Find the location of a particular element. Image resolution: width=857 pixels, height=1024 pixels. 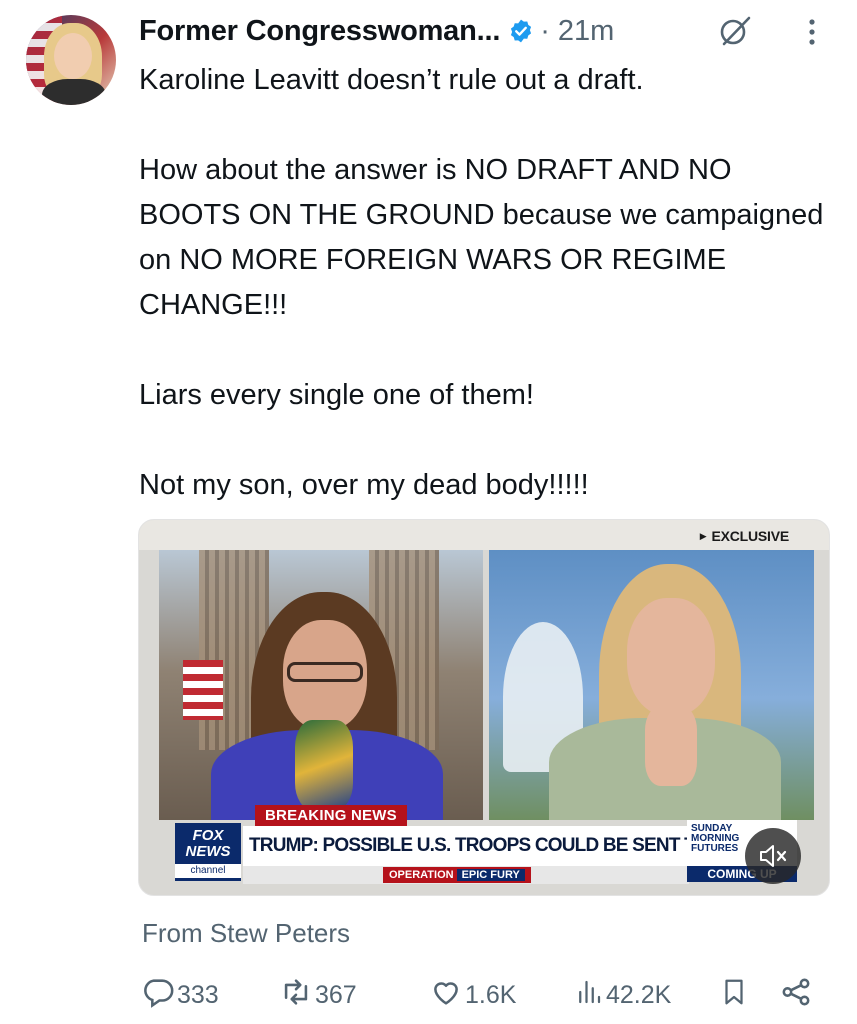

post-header: Former Congresswoman... · 21m is located at coordinates (376, 31).